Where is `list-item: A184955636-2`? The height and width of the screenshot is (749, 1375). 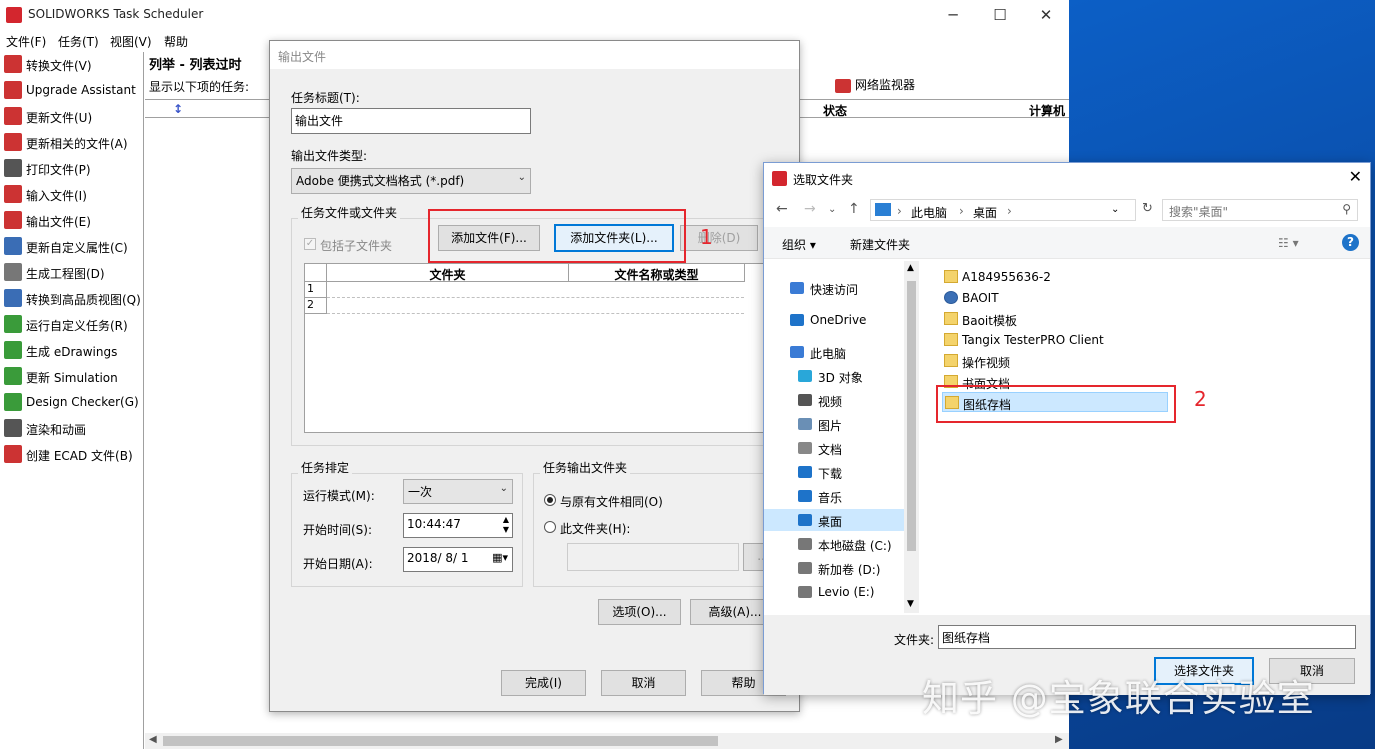 list-item: A184955636-2 is located at coordinates (1055, 277).